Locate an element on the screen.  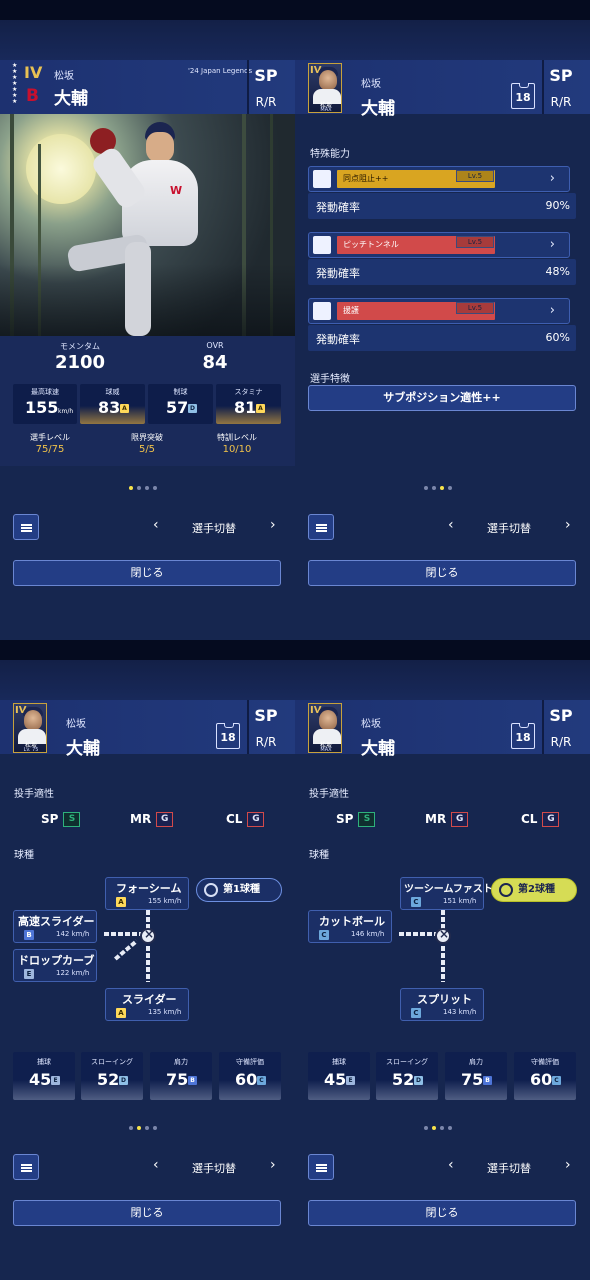
fielding-rating: 守備評価 60 C is located at coordinates (250, 1076).